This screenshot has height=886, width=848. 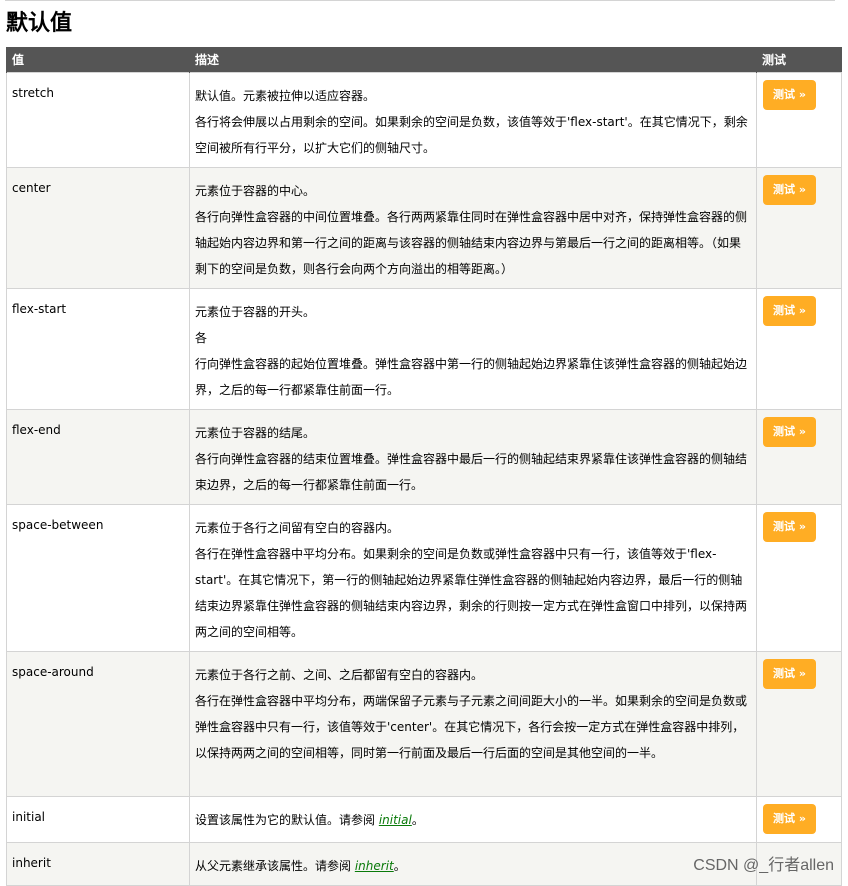 What do you see at coordinates (395, 820) in the screenshot?
I see `initial-link: initial` at bounding box center [395, 820].